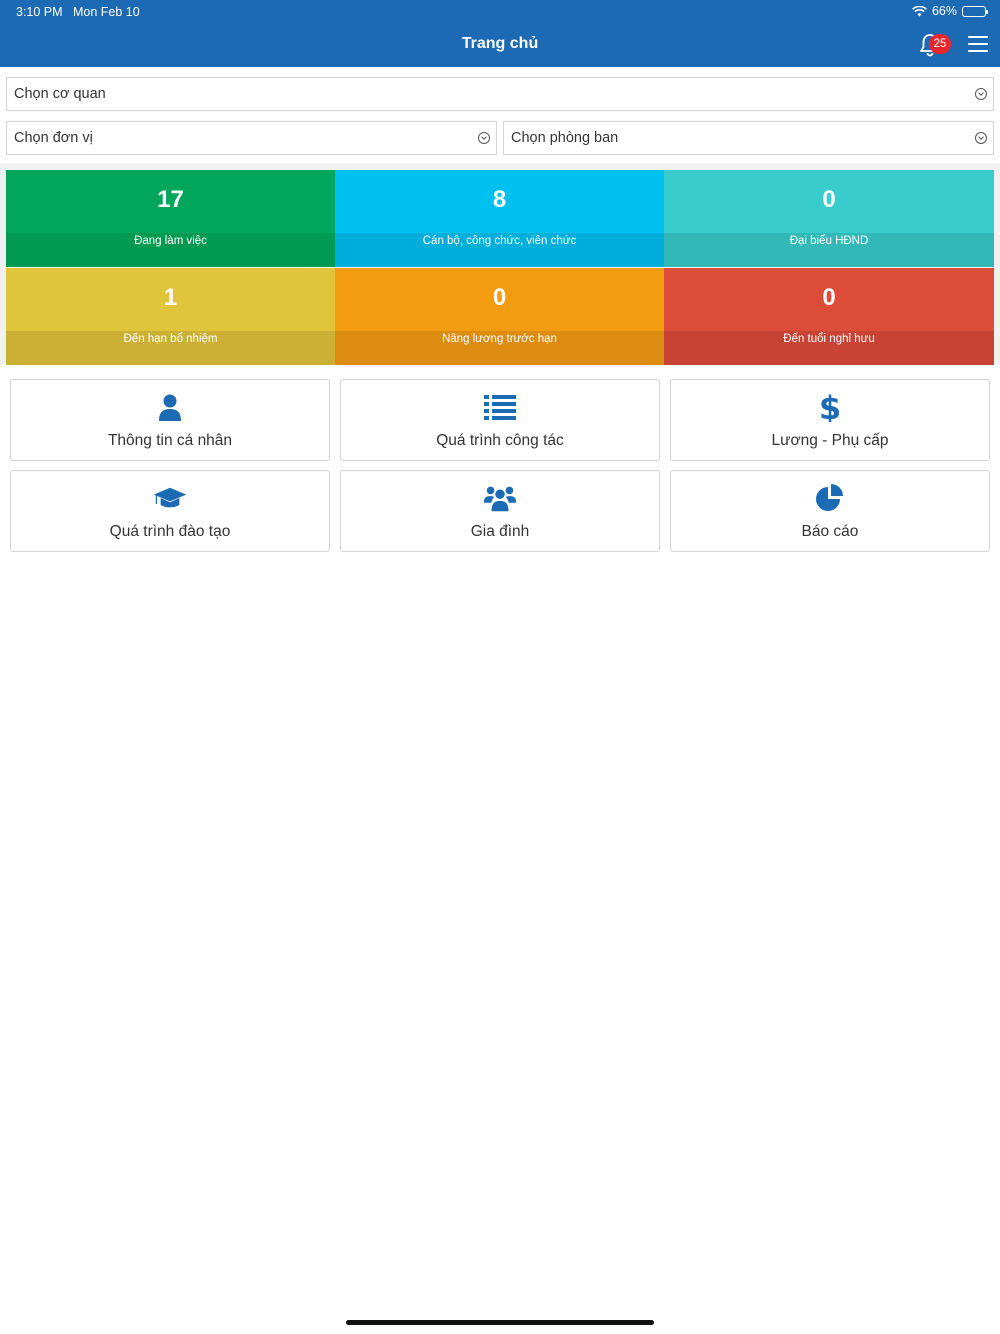 This screenshot has width=1000, height=1334. Describe the element at coordinates (500, 12) in the screenshot. I see `status-bar: 3:10 PM Mon Feb 10 66%` at that location.